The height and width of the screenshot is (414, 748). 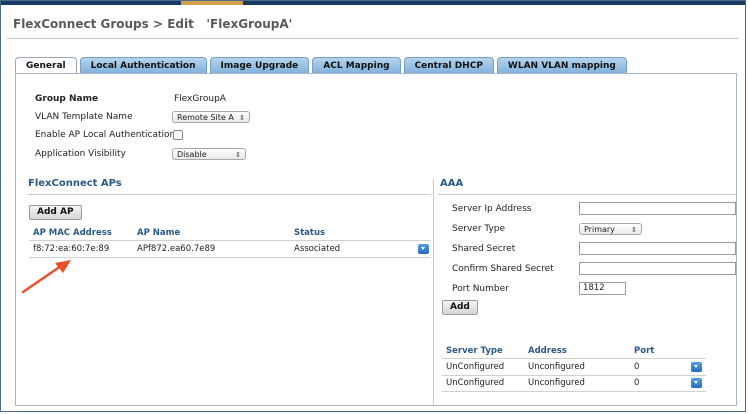 What do you see at coordinates (71, 249) in the screenshot?
I see `ap-row-mac: f8:72:ea:60:7e:89` at bounding box center [71, 249].